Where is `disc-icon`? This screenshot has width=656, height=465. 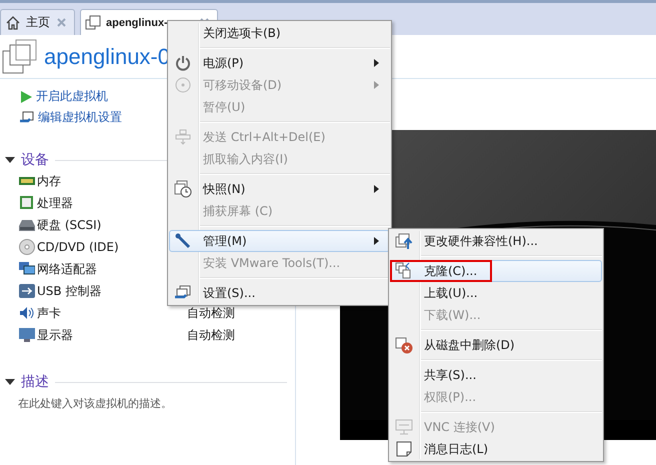 disc-icon is located at coordinates (183, 85).